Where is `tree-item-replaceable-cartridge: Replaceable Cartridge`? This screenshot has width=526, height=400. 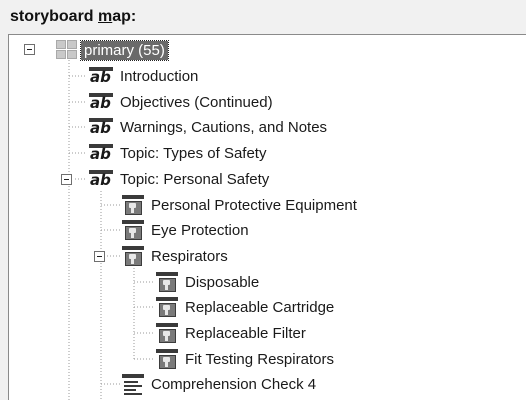 tree-item-replaceable-cartridge: Replaceable Cartridge is located at coordinates (244, 307).